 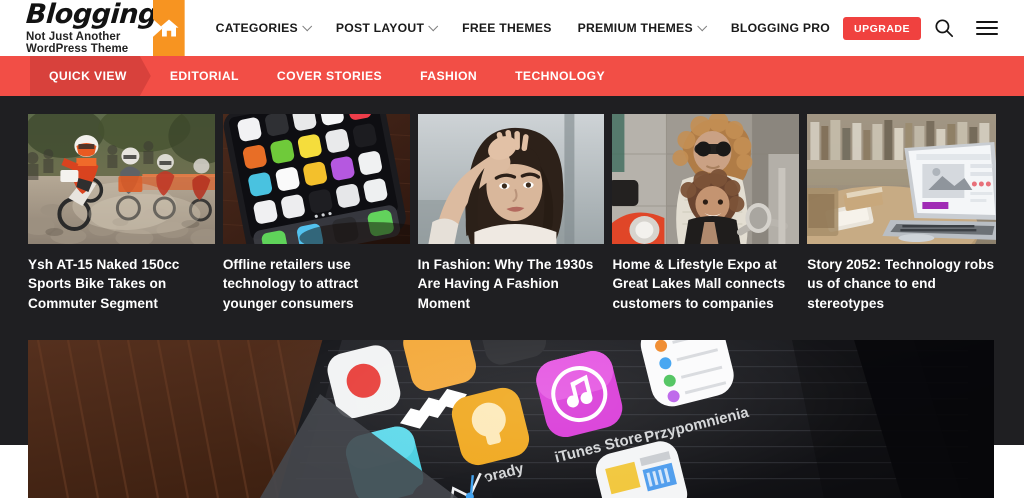 I want to click on nav-label: CATEGORIES, so click(x=256, y=28).